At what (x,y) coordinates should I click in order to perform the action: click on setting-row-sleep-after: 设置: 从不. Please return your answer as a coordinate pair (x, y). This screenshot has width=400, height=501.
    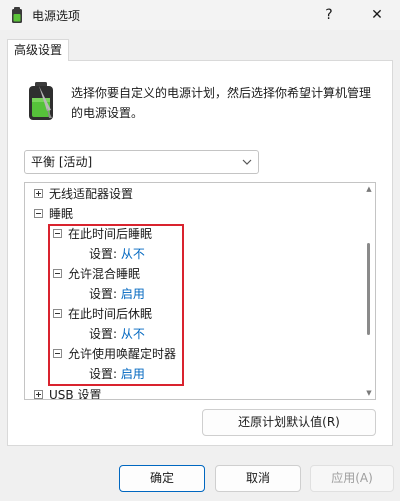
    Looking at the image, I should click on (117, 254).